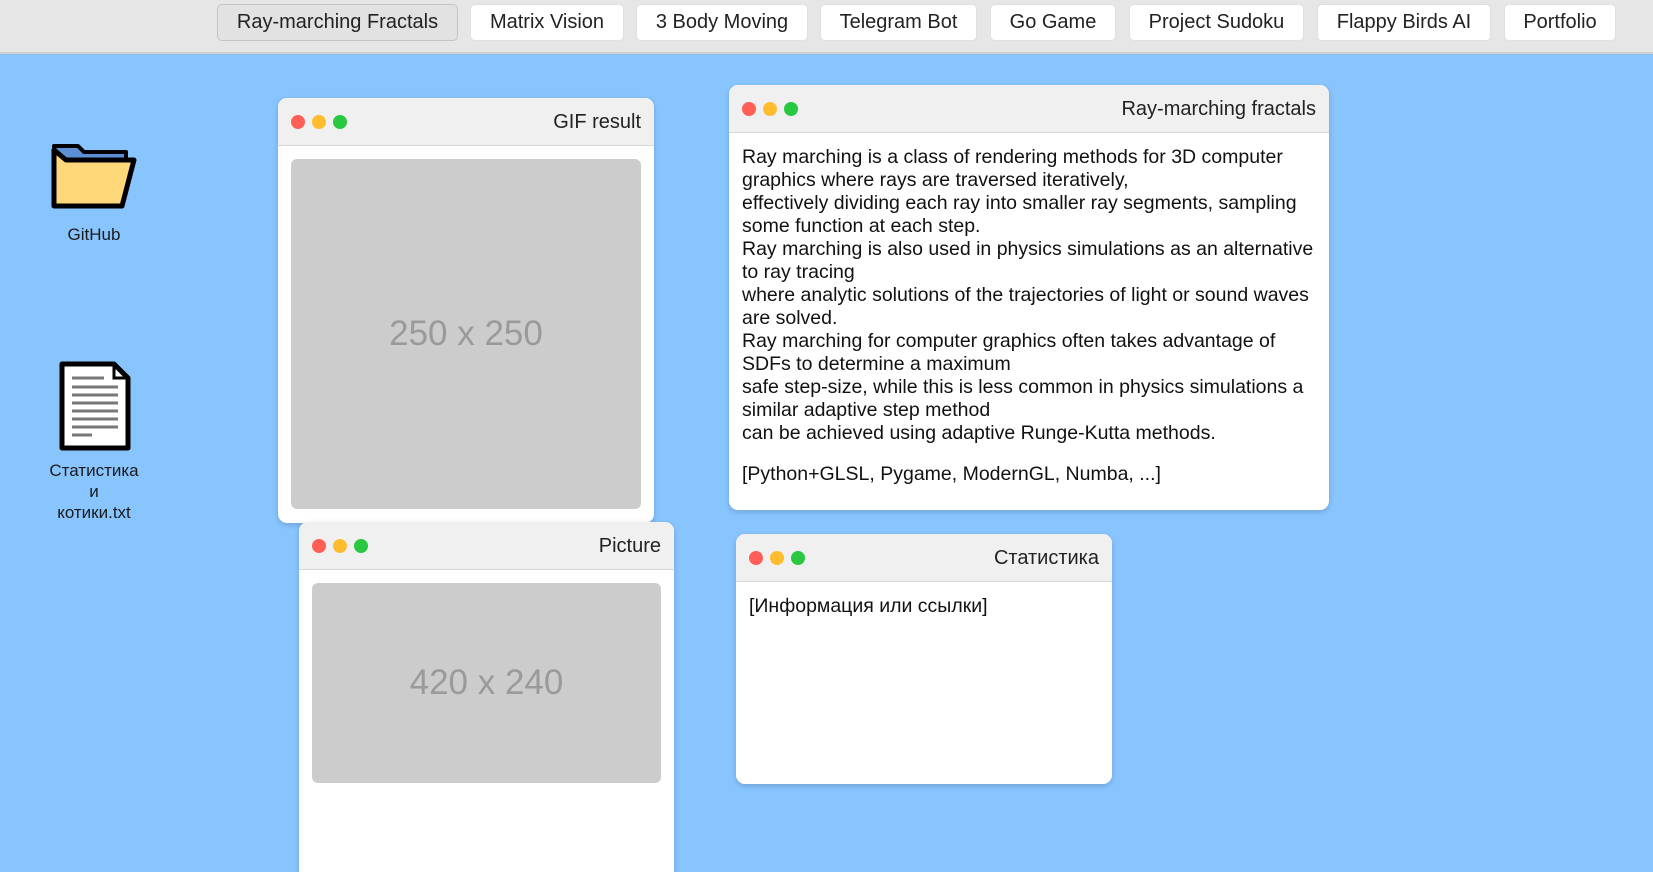 This screenshot has height=872, width=1653. Describe the element at coordinates (597, 122) in the screenshot. I see `window-title: GIF result` at that location.